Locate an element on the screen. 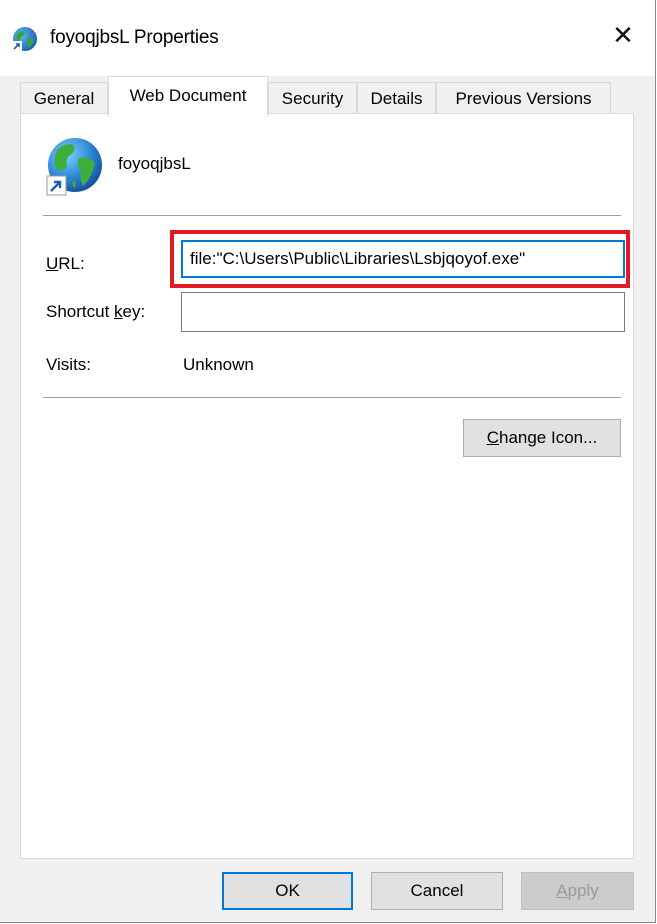  cancel-button: Cancel is located at coordinates (437, 891).